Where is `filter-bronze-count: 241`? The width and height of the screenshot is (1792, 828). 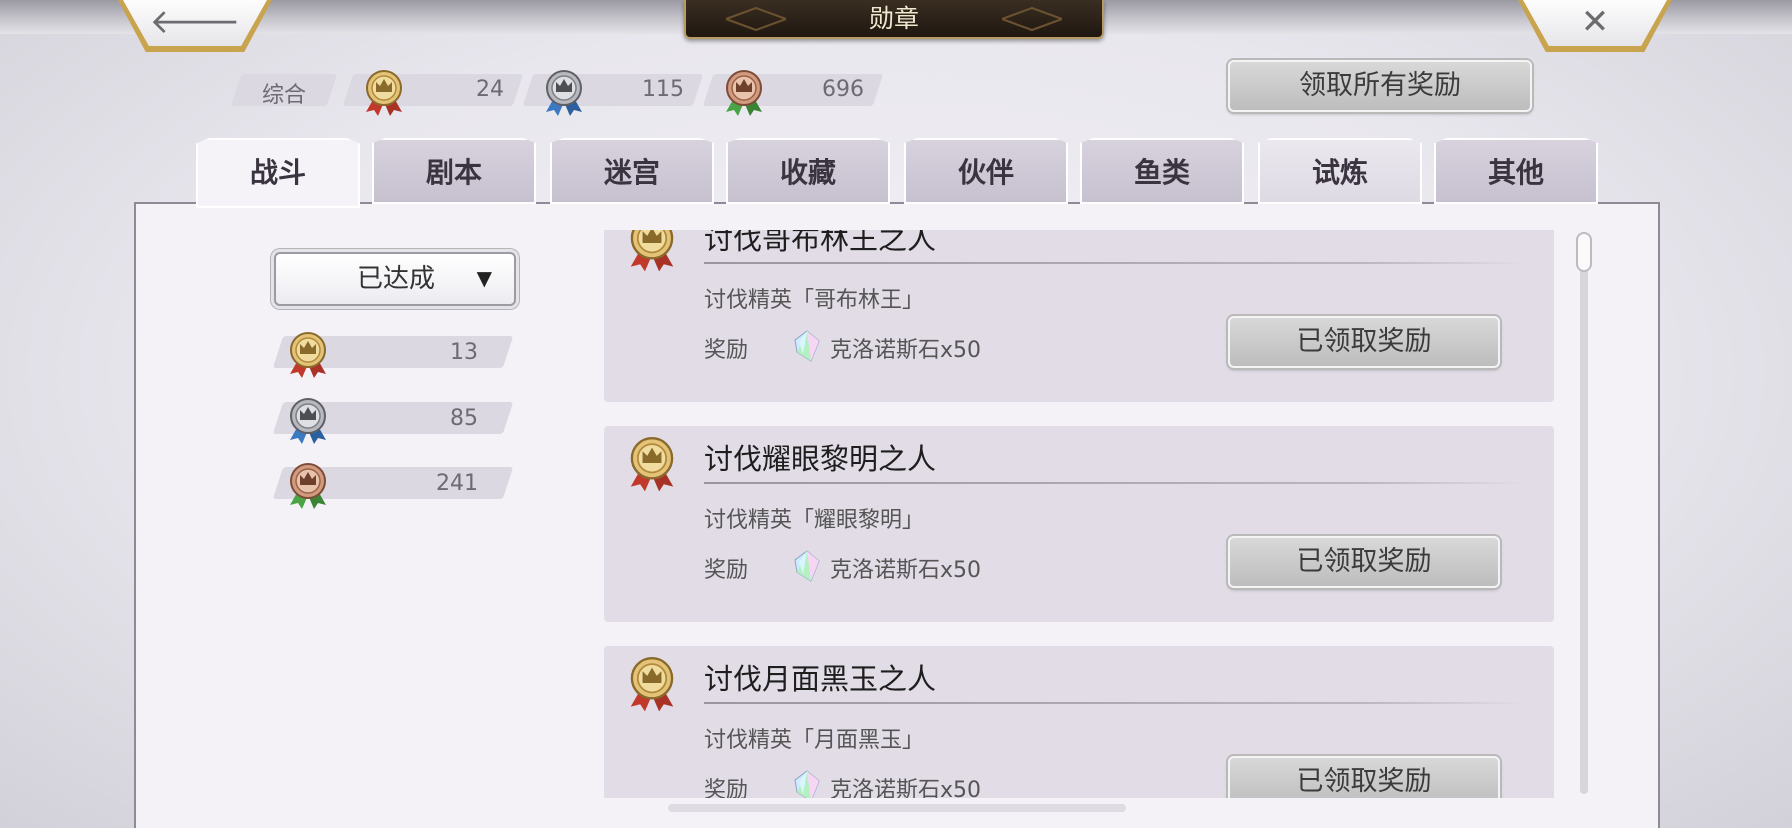
filter-bronze-count: 241 is located at coordinates (457, 483).